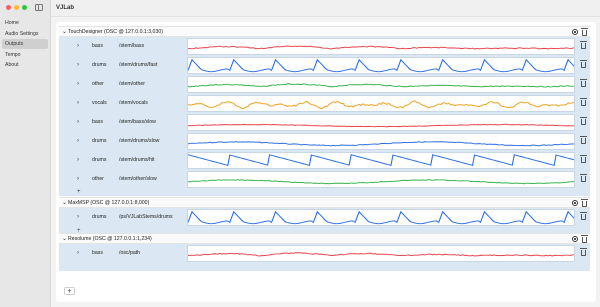 The height and width of the screenshot is (307, 600). I want to click on stream-row: › other /stem/other, so click(324, 84).